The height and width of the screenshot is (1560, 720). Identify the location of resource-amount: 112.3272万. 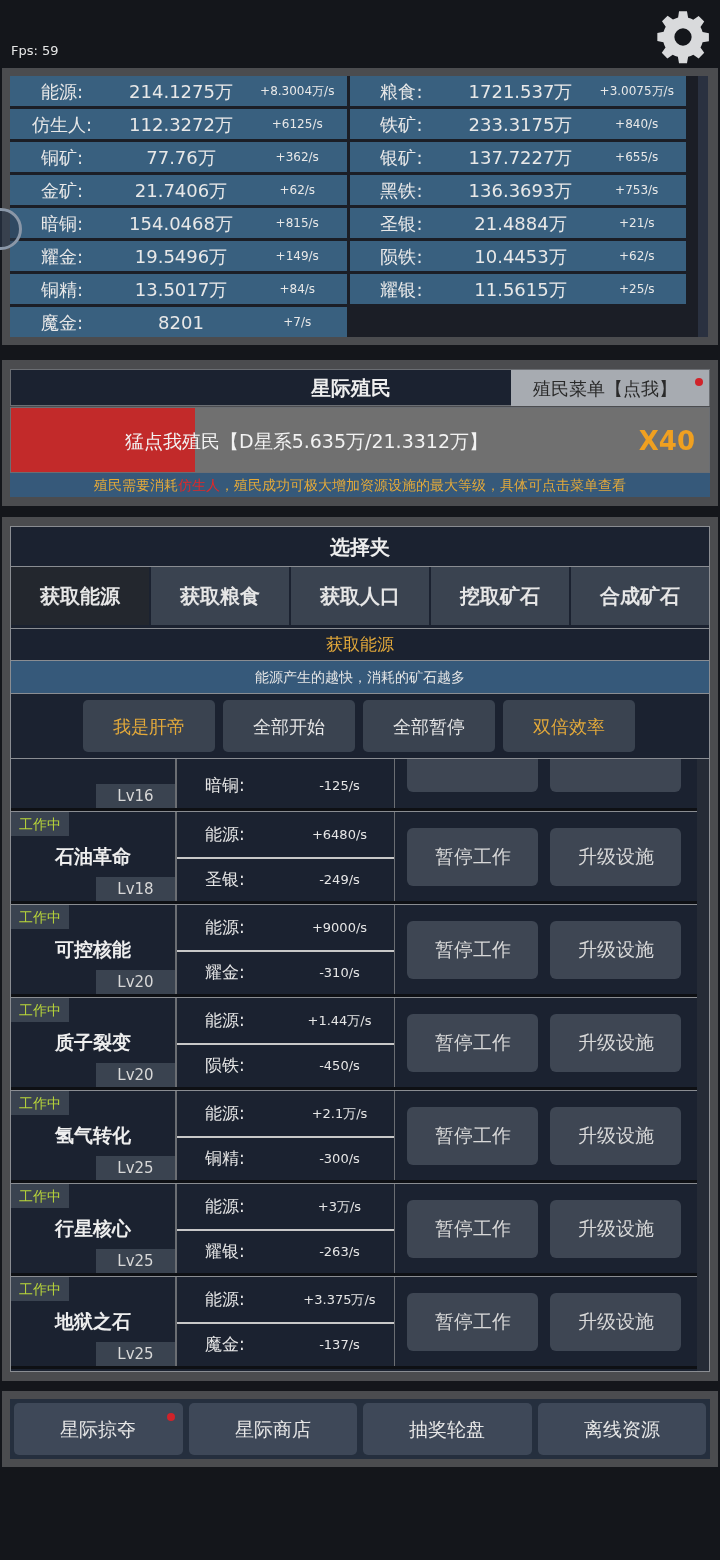
(181, 124).